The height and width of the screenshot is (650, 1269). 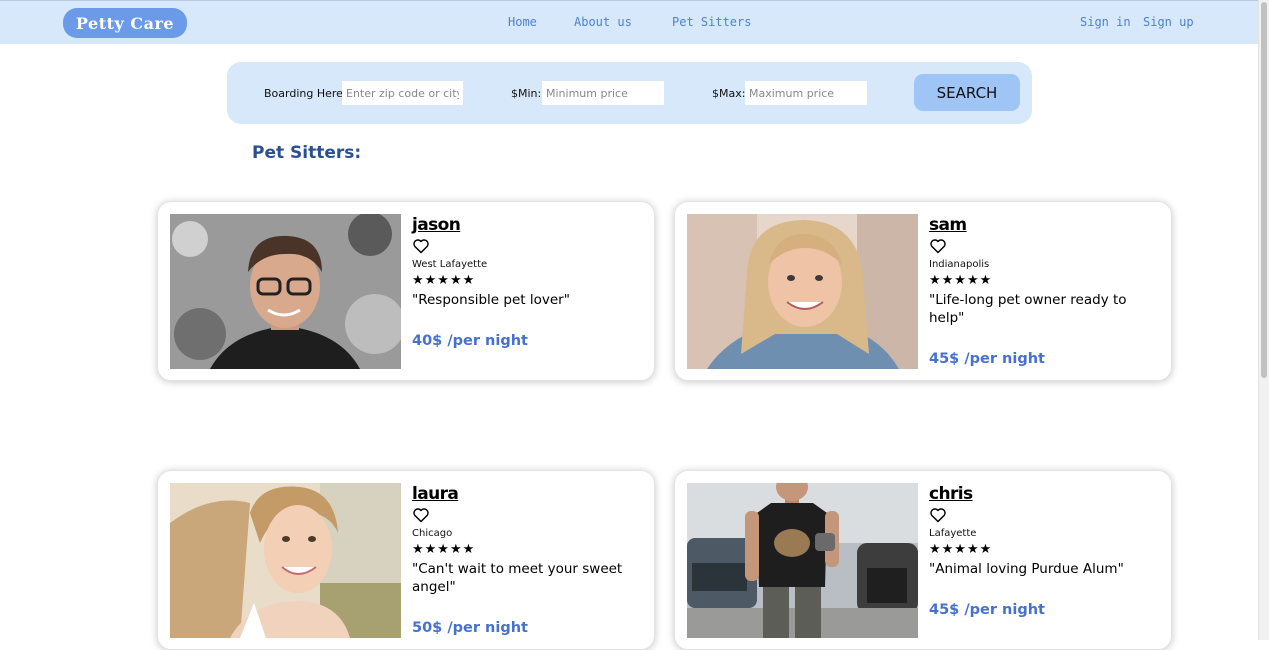 What do you see at coordinates (959, 264) in the screenshot?
I see `sitter-city: Indianapolis` at bounding box center [959, 264].